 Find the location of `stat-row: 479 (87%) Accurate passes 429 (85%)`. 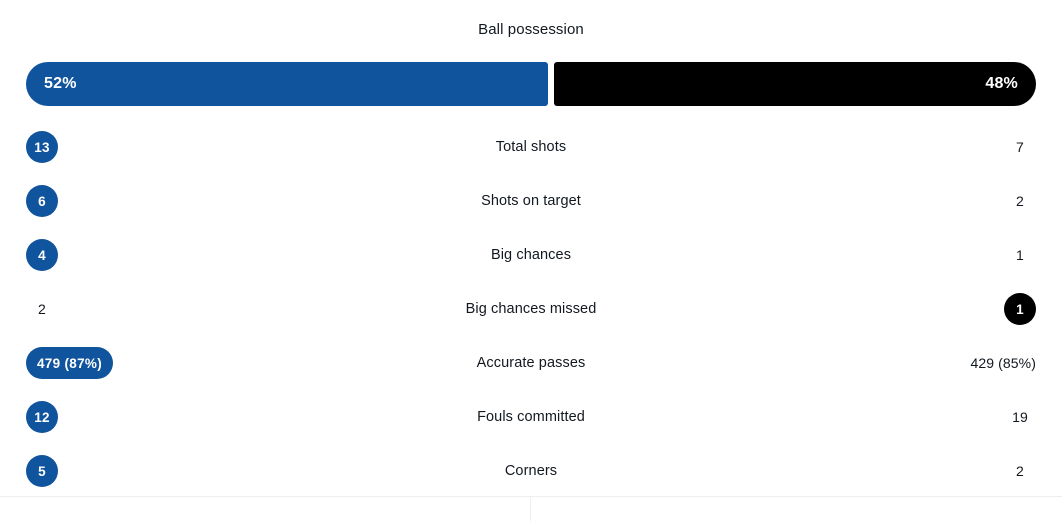

stat-row: 479 (87%) Accurate passes 429 (85%) is located at coordinates (531, 363).